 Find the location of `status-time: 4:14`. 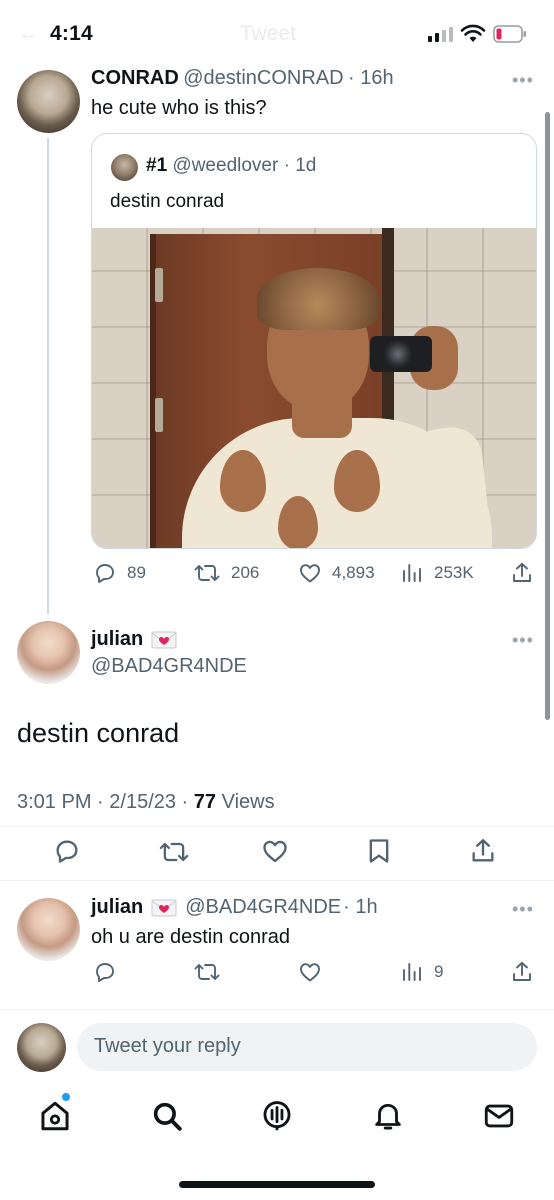

status-time: 4:14 is located at coordinates (71, 33).